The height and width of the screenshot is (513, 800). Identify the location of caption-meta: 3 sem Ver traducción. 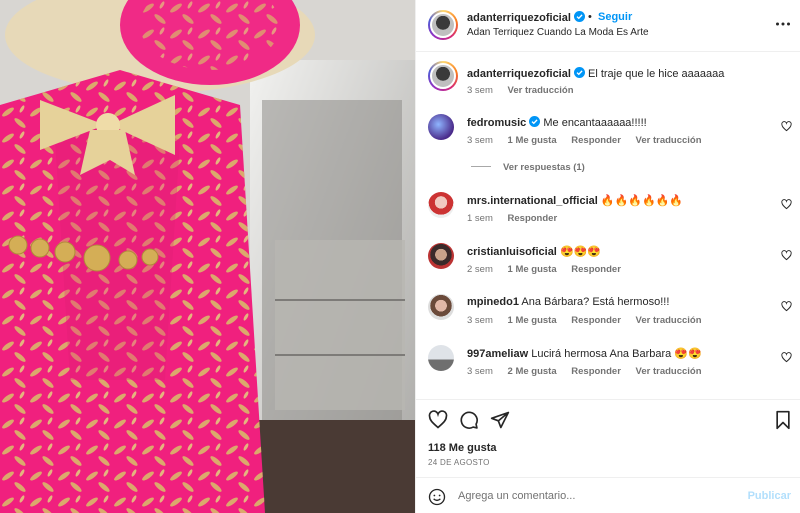
(526, 90).